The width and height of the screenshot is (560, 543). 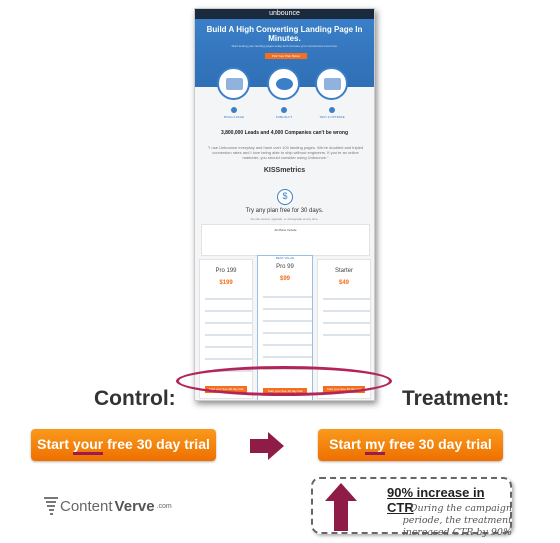 I want to click on logo-suffix: .com, so click(x=164, y=506).